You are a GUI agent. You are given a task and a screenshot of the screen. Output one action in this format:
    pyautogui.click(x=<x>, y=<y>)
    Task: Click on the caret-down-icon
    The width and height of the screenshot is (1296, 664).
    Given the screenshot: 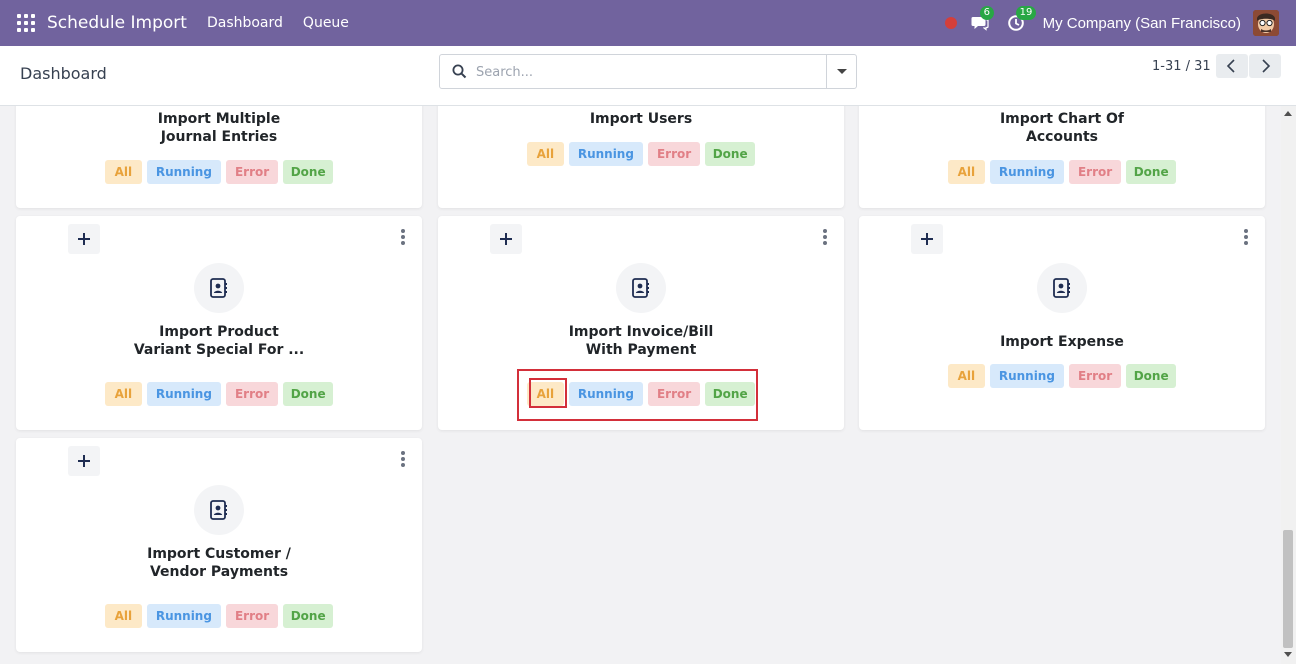 What is the action you would take?
    pyautogui.click(x=842, y=71)
    